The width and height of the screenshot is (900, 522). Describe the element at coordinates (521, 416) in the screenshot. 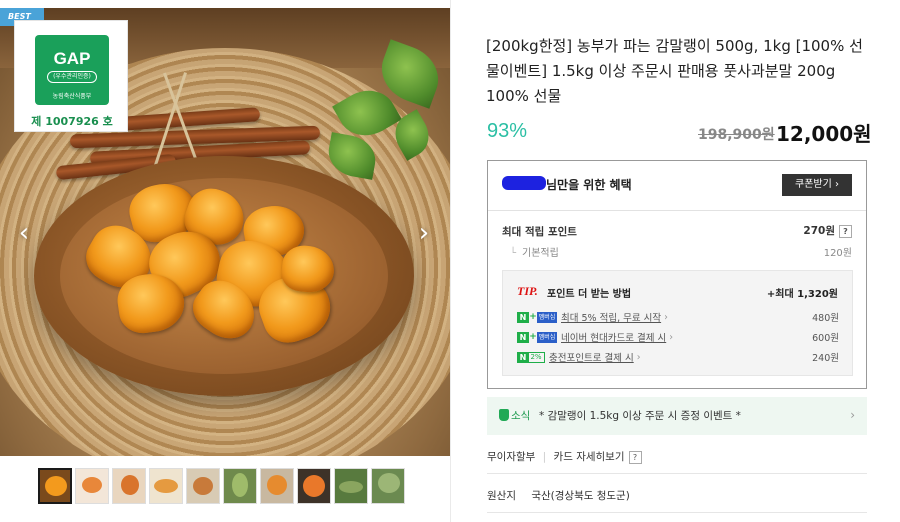

I see `news-label: 소식` at that location.